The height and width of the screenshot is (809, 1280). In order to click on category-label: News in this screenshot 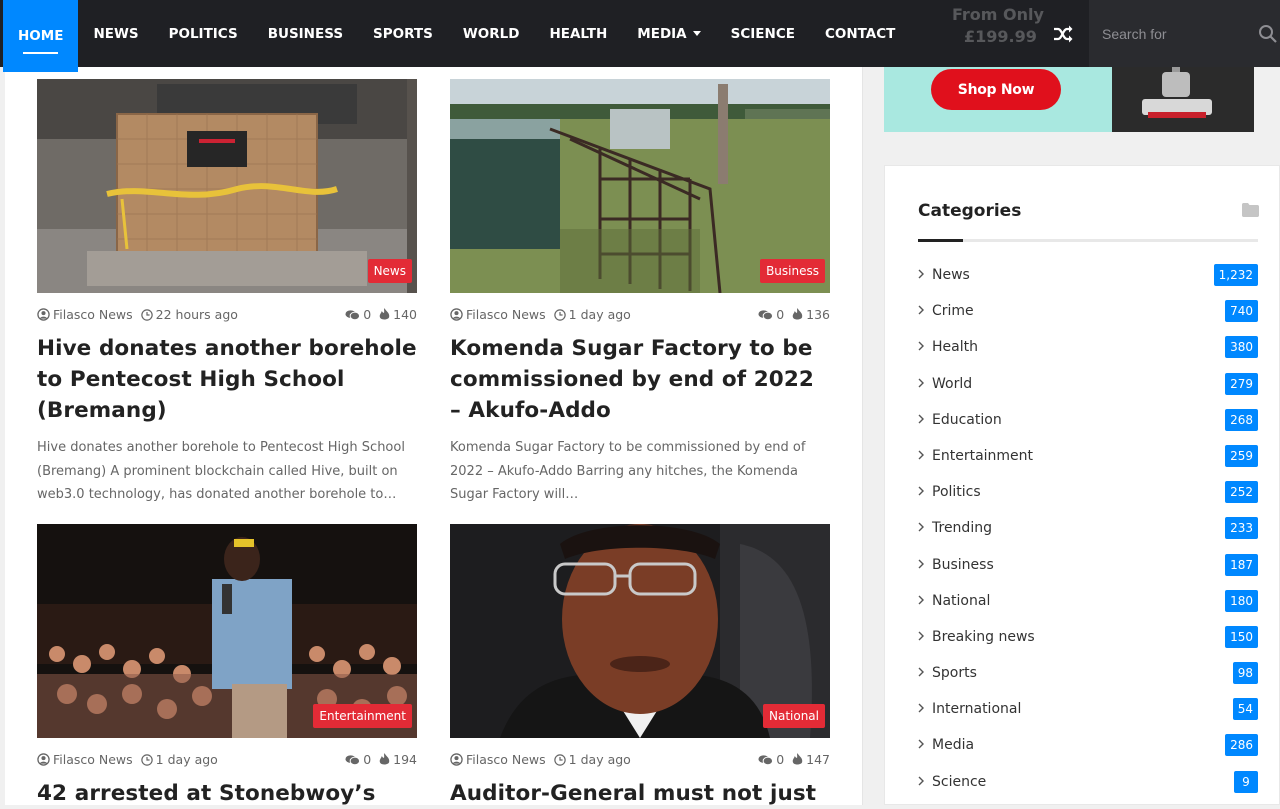, I will do `click(951, 275)`.